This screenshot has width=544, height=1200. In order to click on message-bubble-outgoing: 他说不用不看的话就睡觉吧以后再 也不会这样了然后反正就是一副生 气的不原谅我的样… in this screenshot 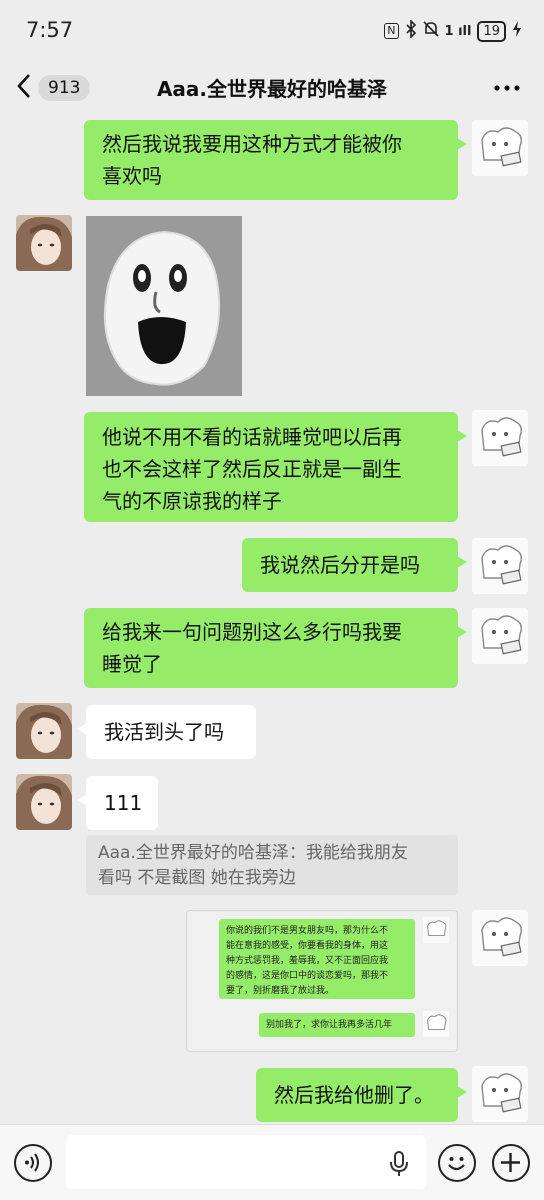, I will do `click(275, 467)`.